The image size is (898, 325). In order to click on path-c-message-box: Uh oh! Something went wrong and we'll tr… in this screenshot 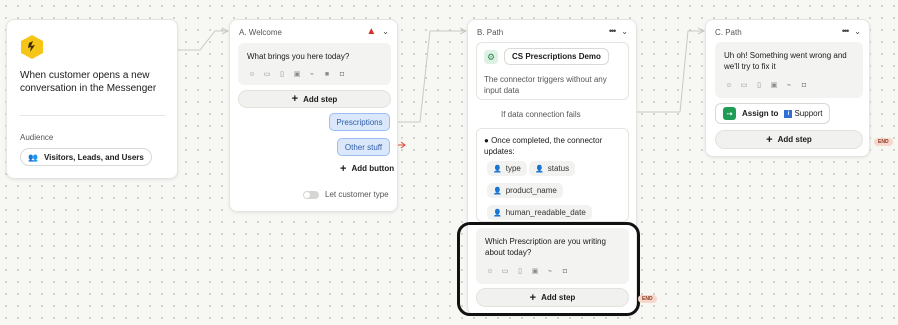, I will do `click(789, 70)`.